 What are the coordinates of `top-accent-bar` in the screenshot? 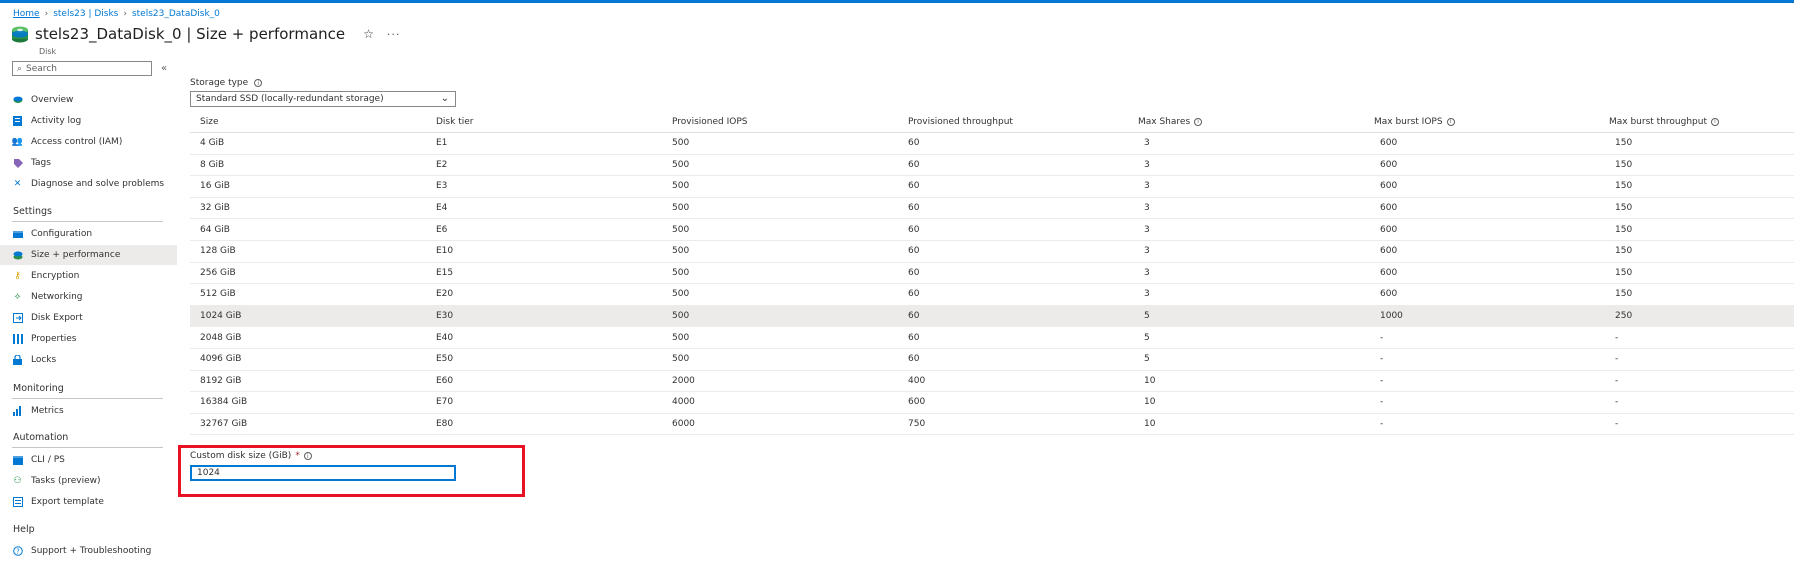 It's located at (897, 1).